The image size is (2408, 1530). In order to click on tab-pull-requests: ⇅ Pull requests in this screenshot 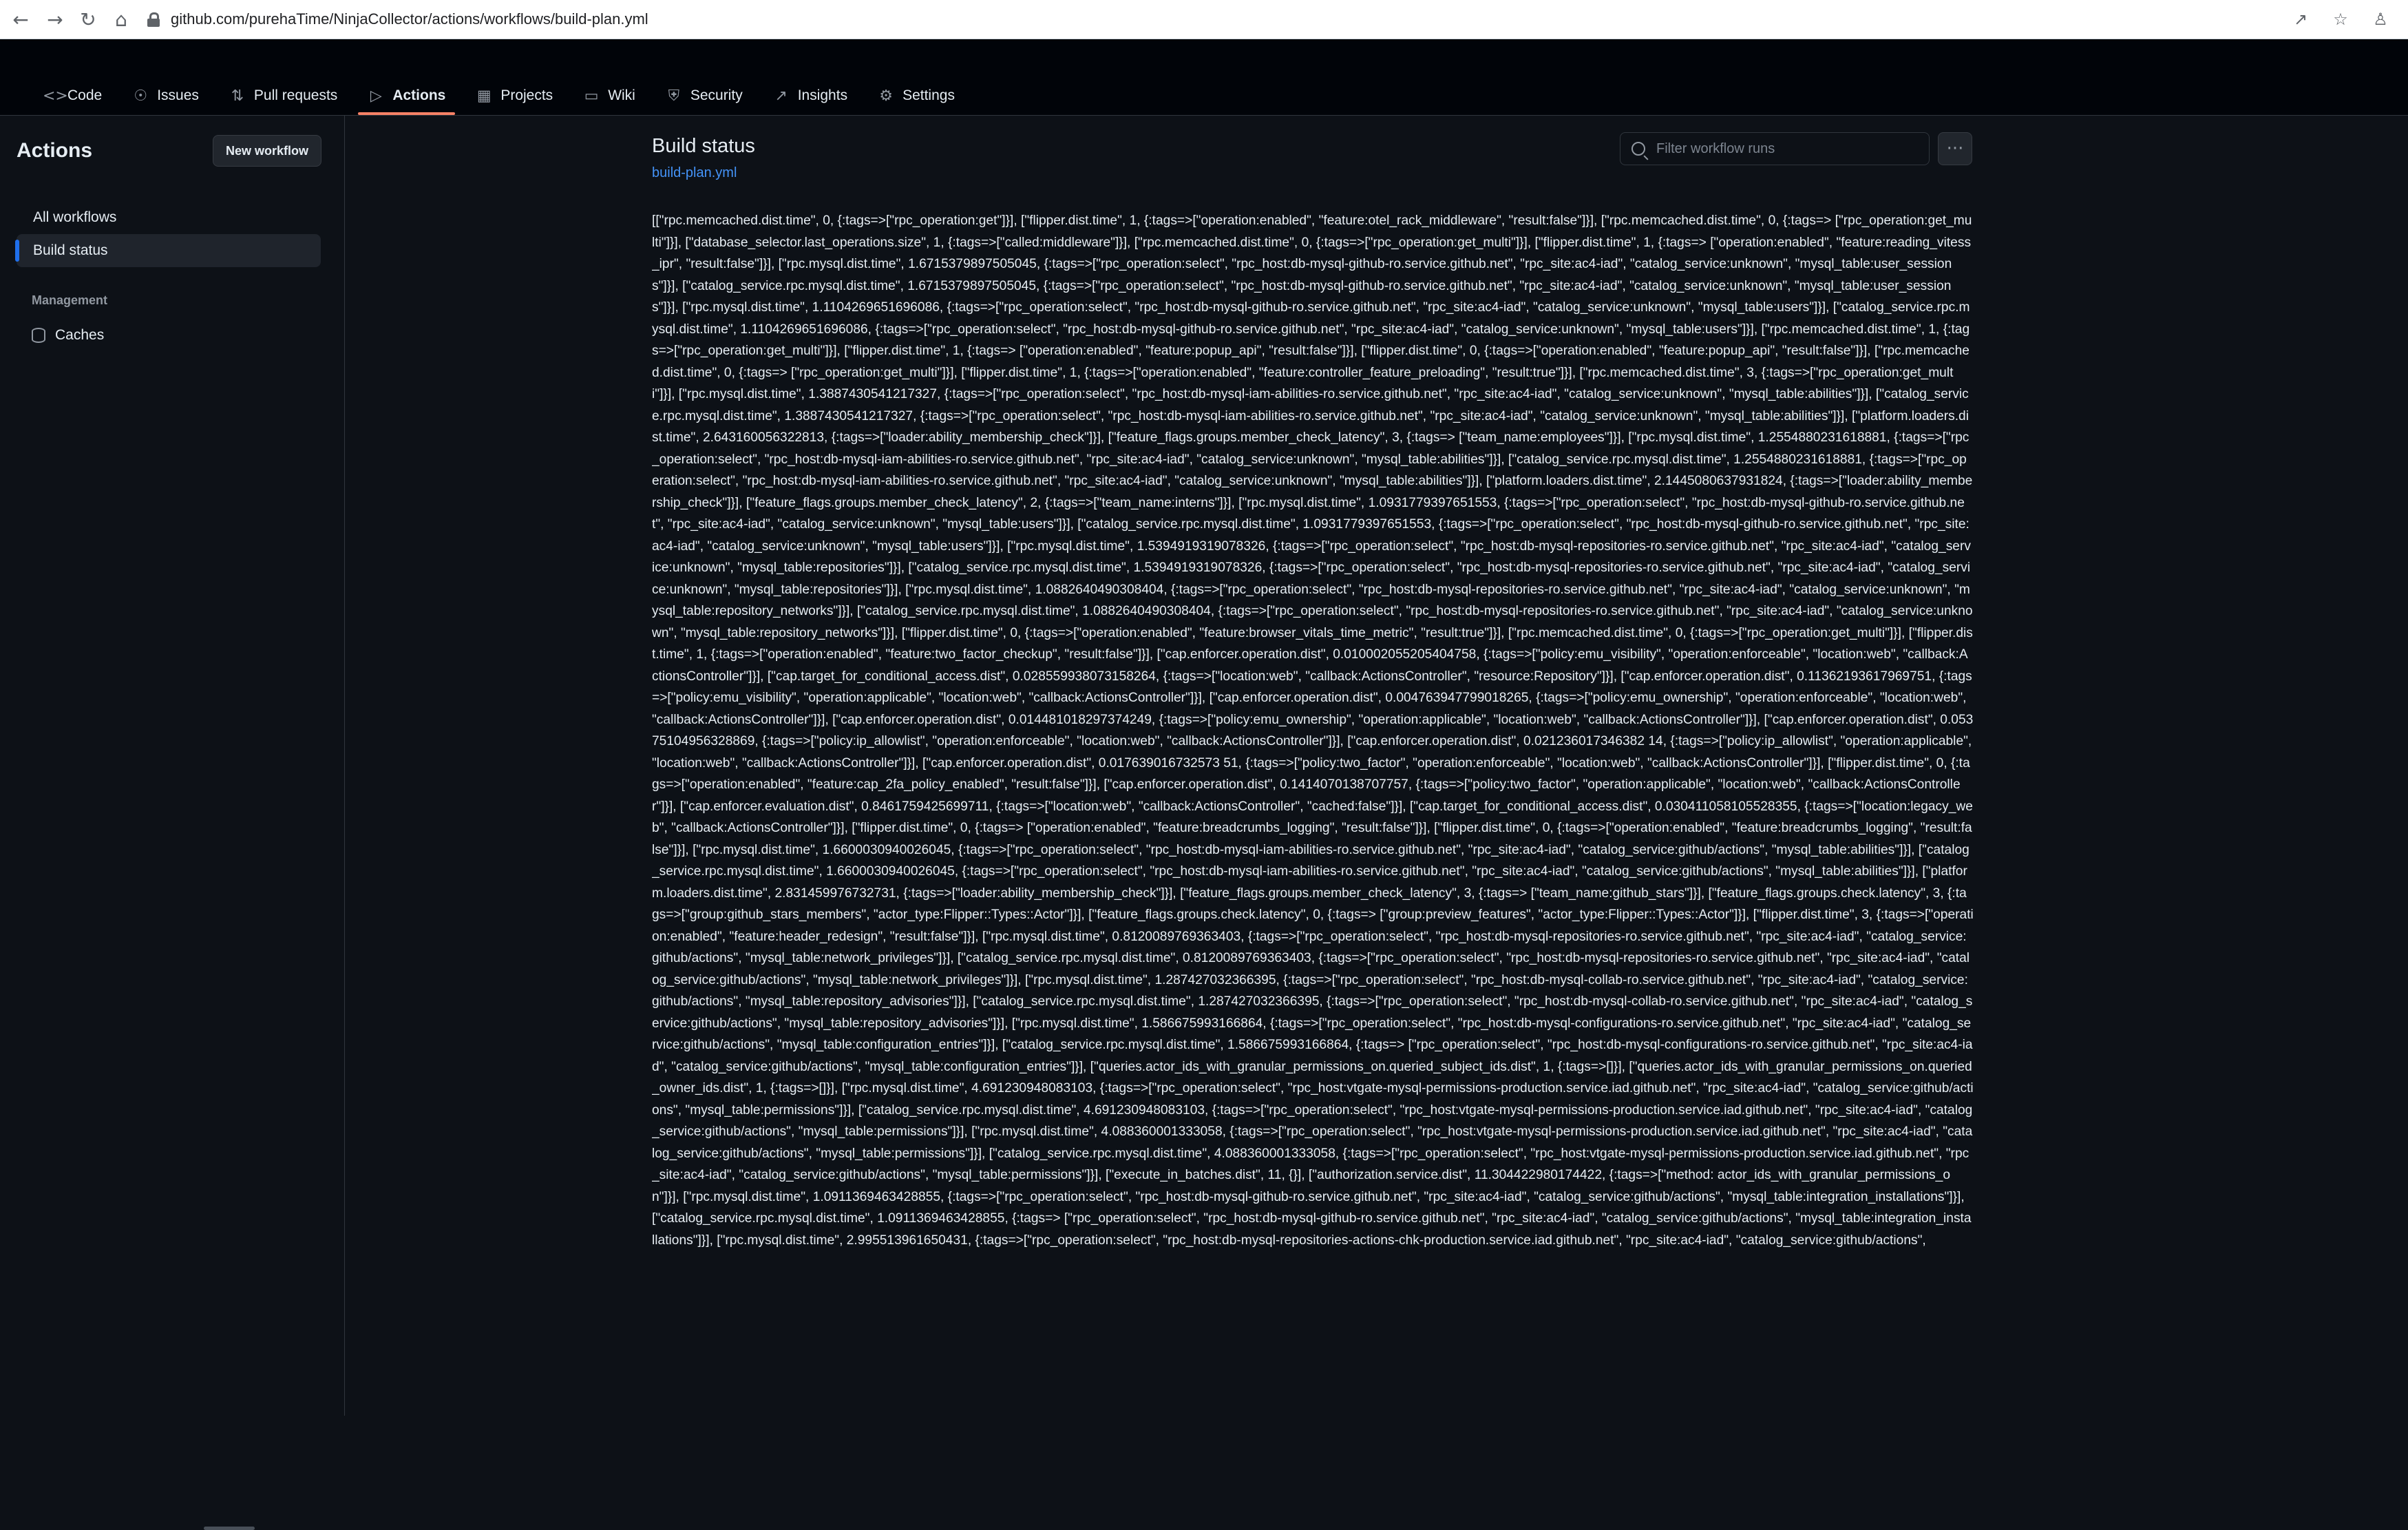, I will do `click(283, 95)`.